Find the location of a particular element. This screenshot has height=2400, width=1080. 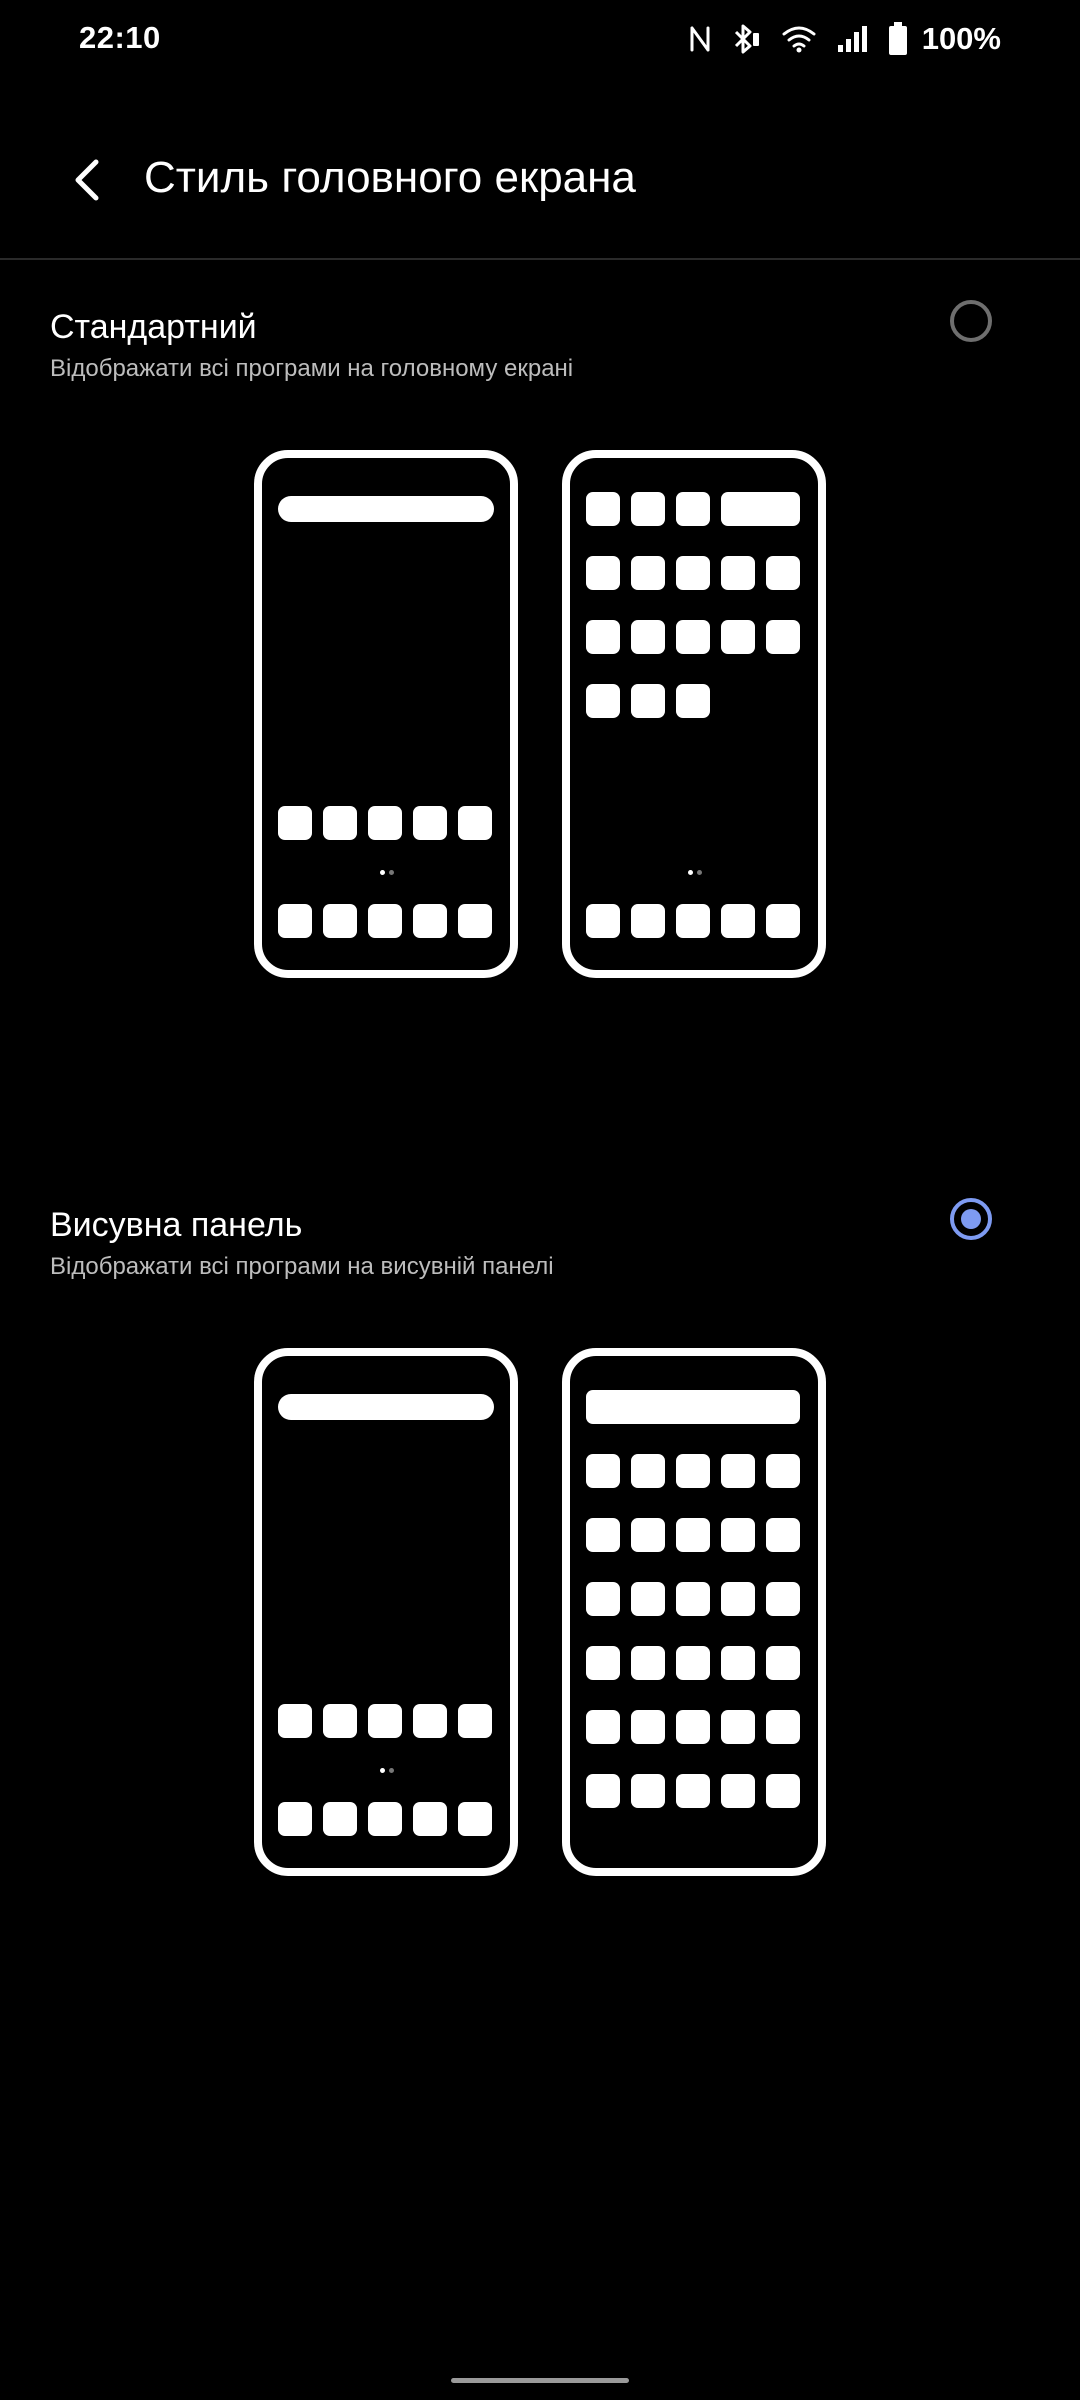

nfc-icon is located at coordinates (700, 39).